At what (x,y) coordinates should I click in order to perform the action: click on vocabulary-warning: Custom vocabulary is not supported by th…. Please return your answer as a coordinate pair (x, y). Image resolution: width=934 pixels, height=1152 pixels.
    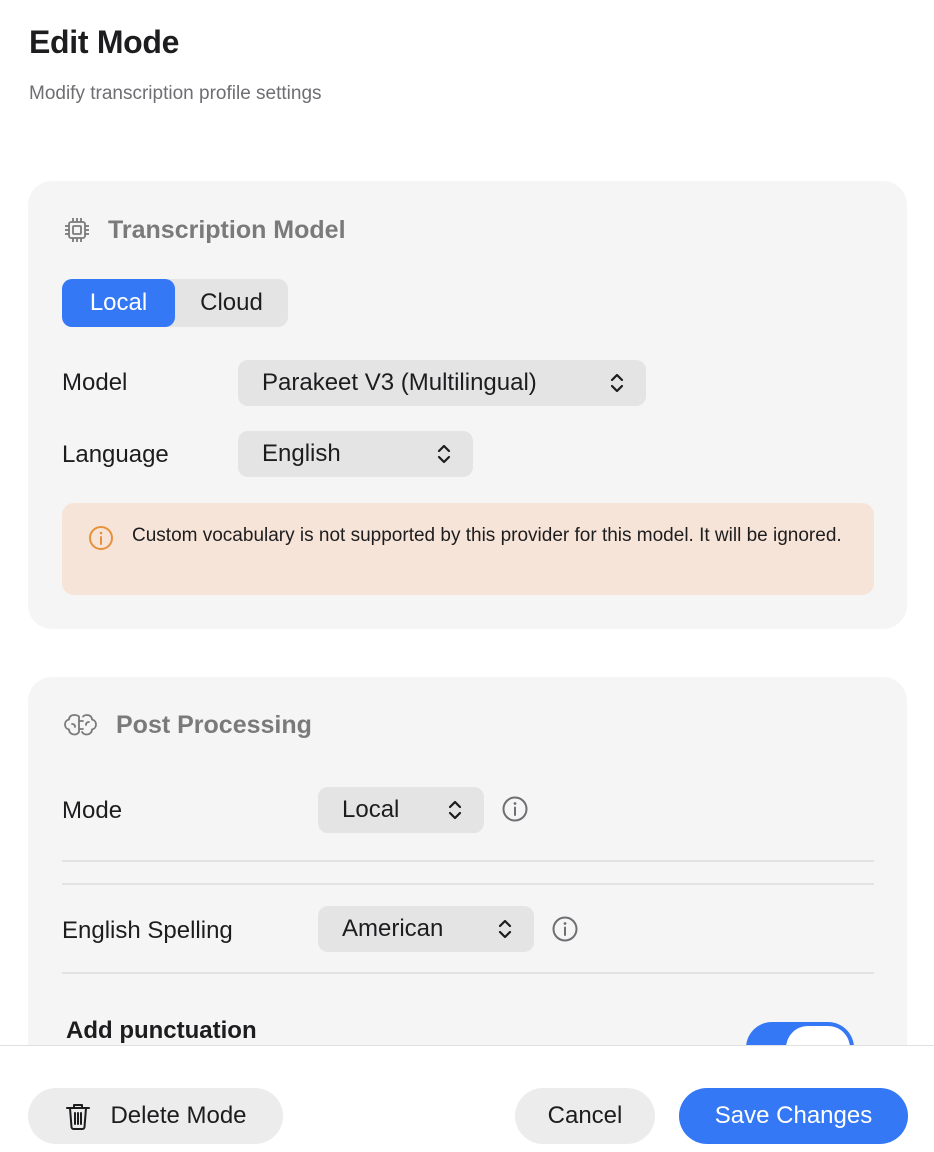
    Looking at the image, I should click on (468, 549).